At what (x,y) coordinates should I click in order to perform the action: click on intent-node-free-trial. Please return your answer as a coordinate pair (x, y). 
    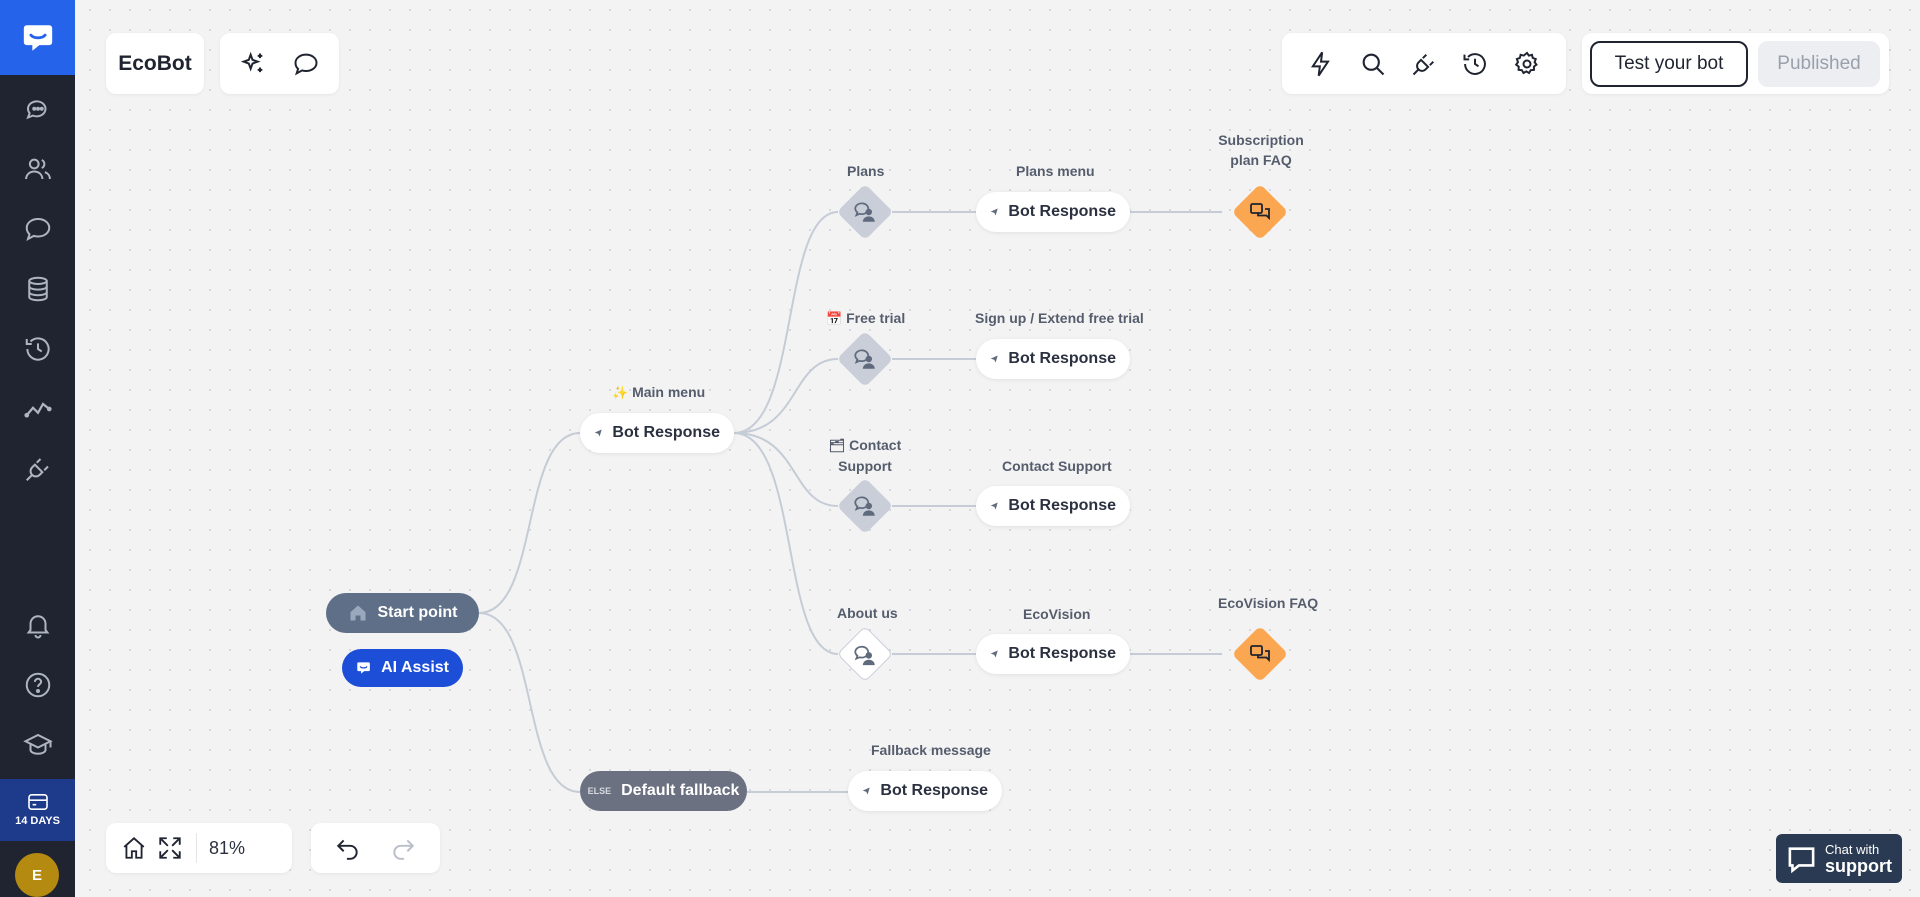
    Looking at the image, I should click on (865, 359).